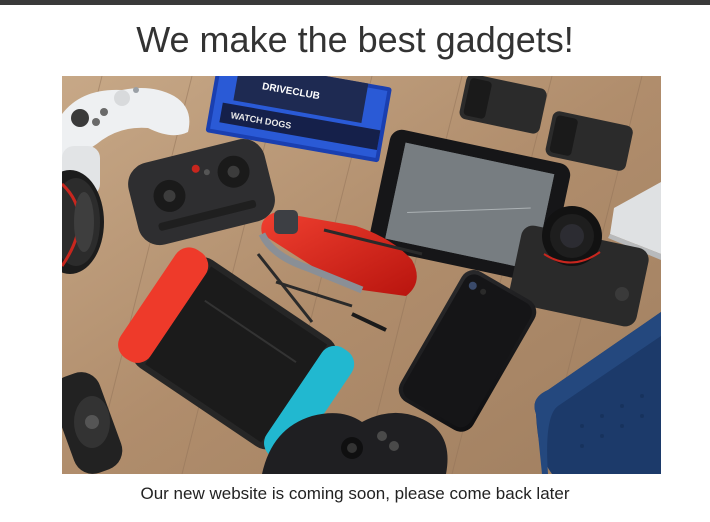 The height and width of the screenshot is (522, 710). What do you see at coordinates (355, 39) in the screenshot?
I see `page-headline: We make the best gadgets!` at bounding box center [355, 39].